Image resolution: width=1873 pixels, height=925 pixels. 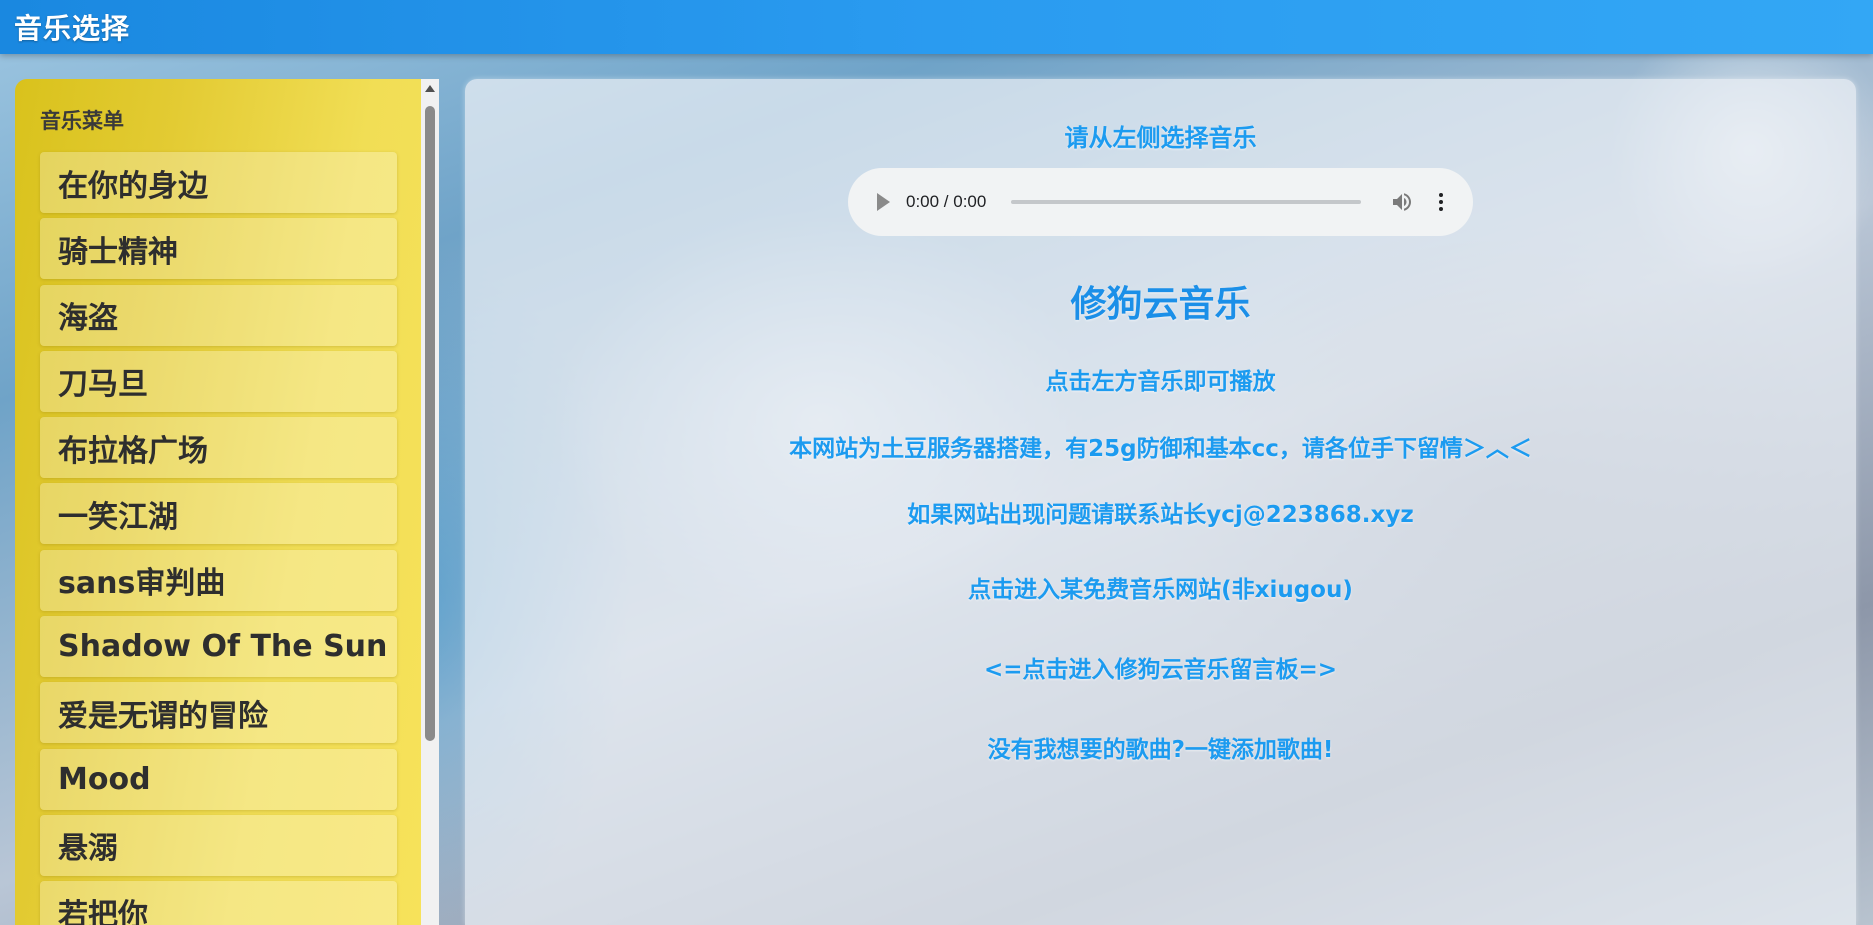 What do you see at coordinates (430, 423) in the screenshot?
I see `scrollbar-thumb` at bounding box center [430, 423].